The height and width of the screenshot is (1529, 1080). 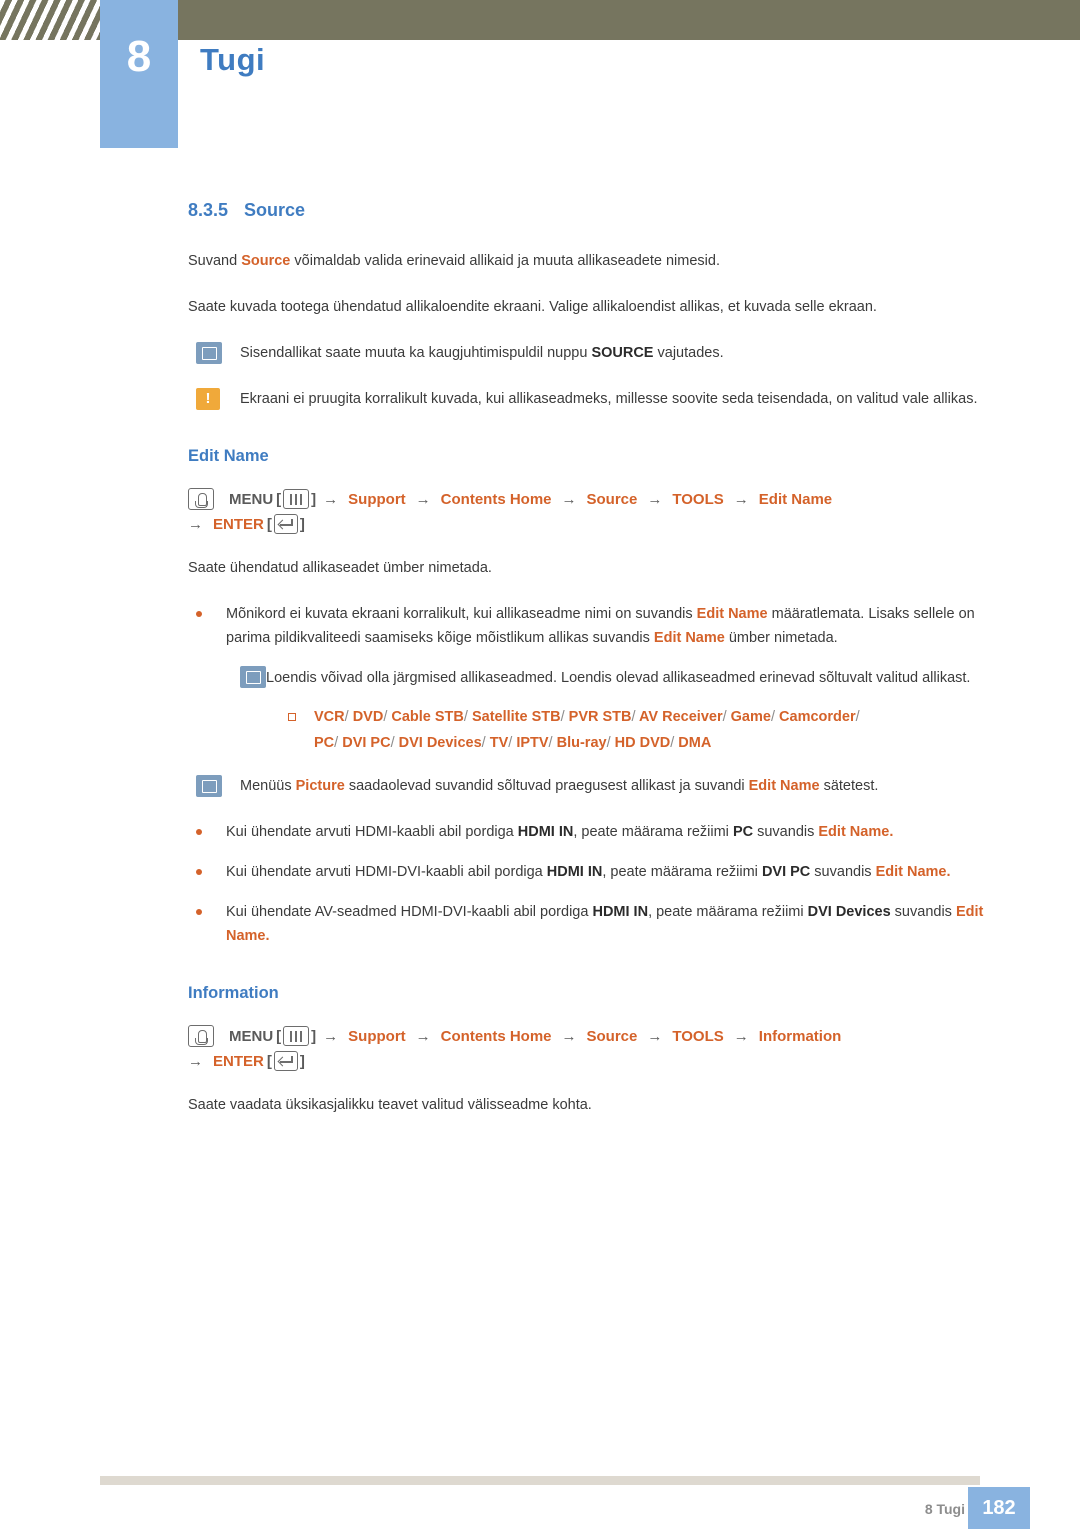 What do you see at coordinates (392, 743) in the screenshot?
I see `sep-10: /` at bounding box center [392, 743].